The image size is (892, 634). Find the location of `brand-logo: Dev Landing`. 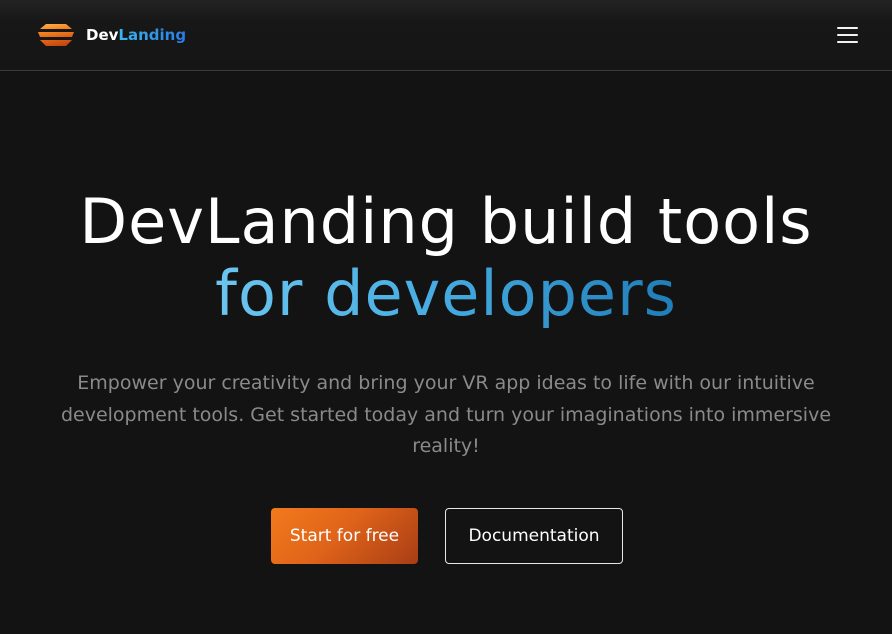

brand-logo: Dev Landing is located at coordinates (111, 35).